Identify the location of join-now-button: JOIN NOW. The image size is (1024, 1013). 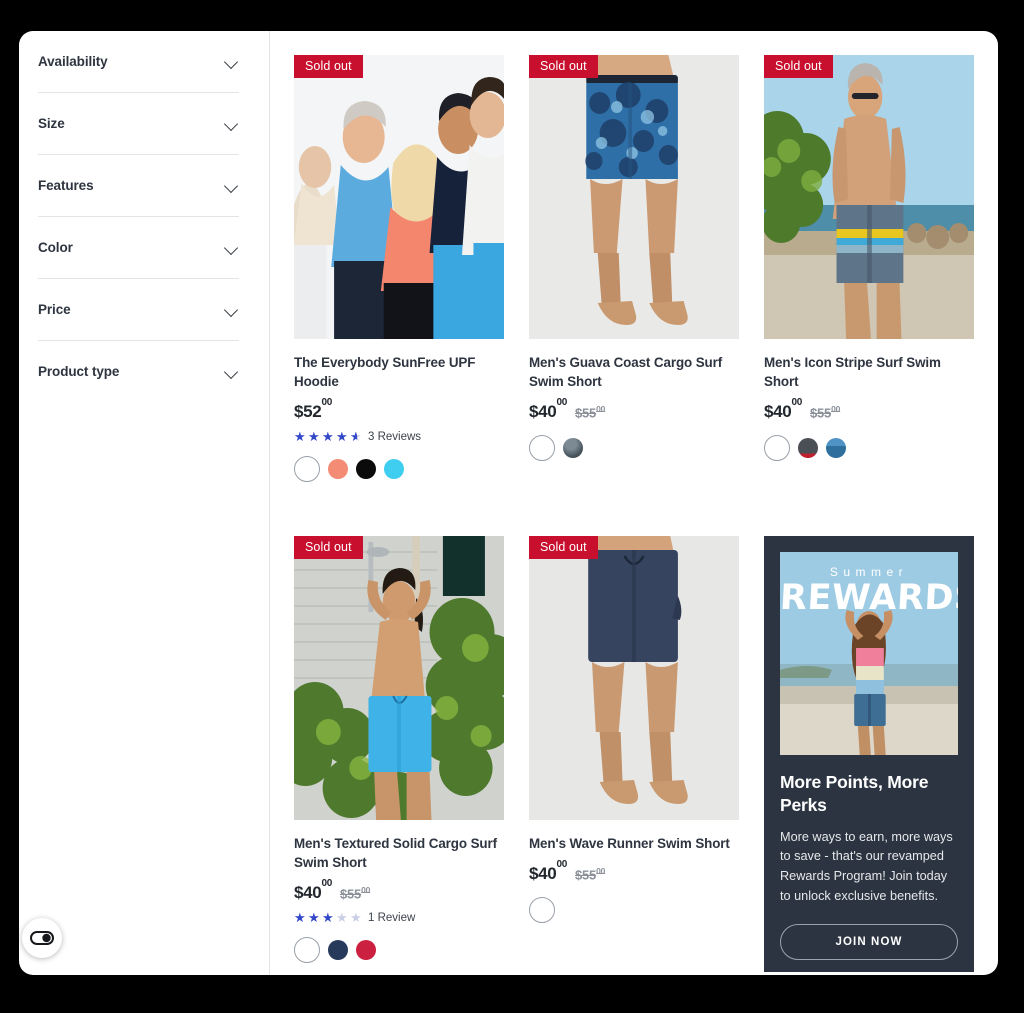
(869, 942).